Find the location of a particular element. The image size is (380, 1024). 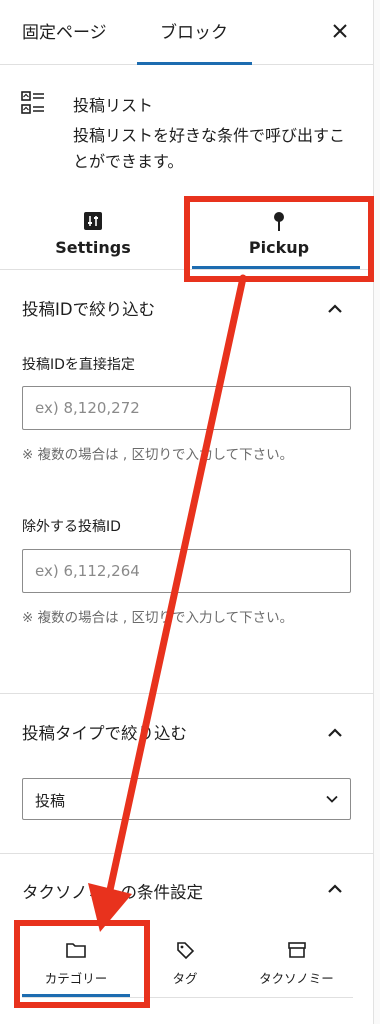

post-type-selected: 投稿 is located at coordinates (50, 801).